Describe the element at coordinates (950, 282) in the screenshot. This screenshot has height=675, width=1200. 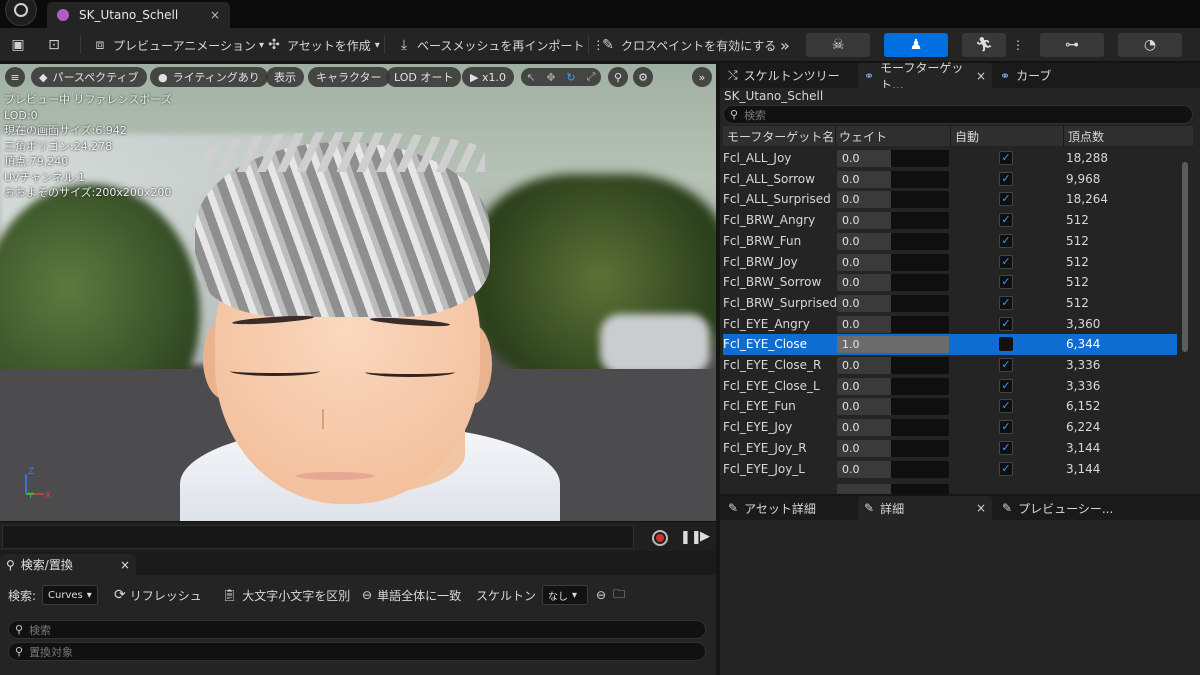
I see `table-row: Fcl_BRW_Sorrow 0.0 ✓ 512` at that location.